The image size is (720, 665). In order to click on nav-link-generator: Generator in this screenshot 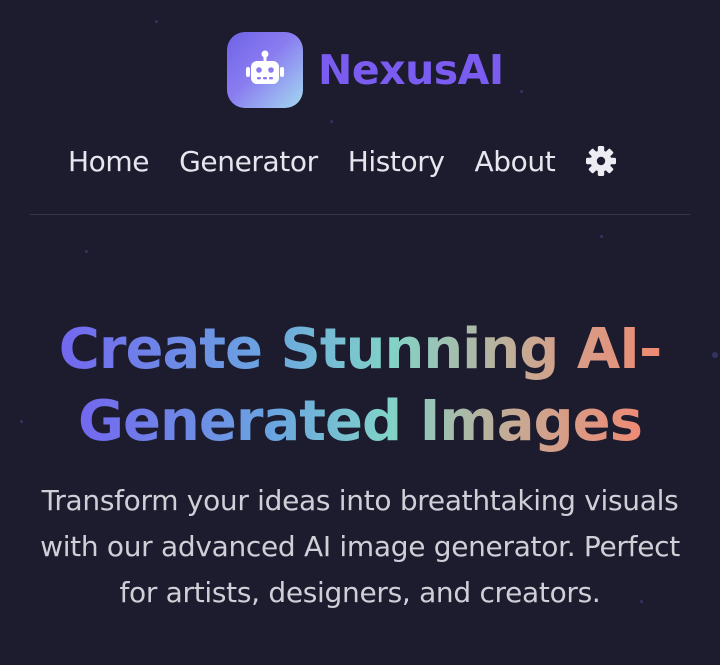, I will do `click(248, 161)`.